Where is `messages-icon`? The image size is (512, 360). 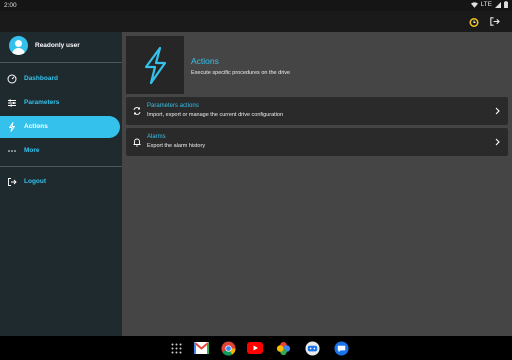
messages-icon is located at coordinates (312, 348).